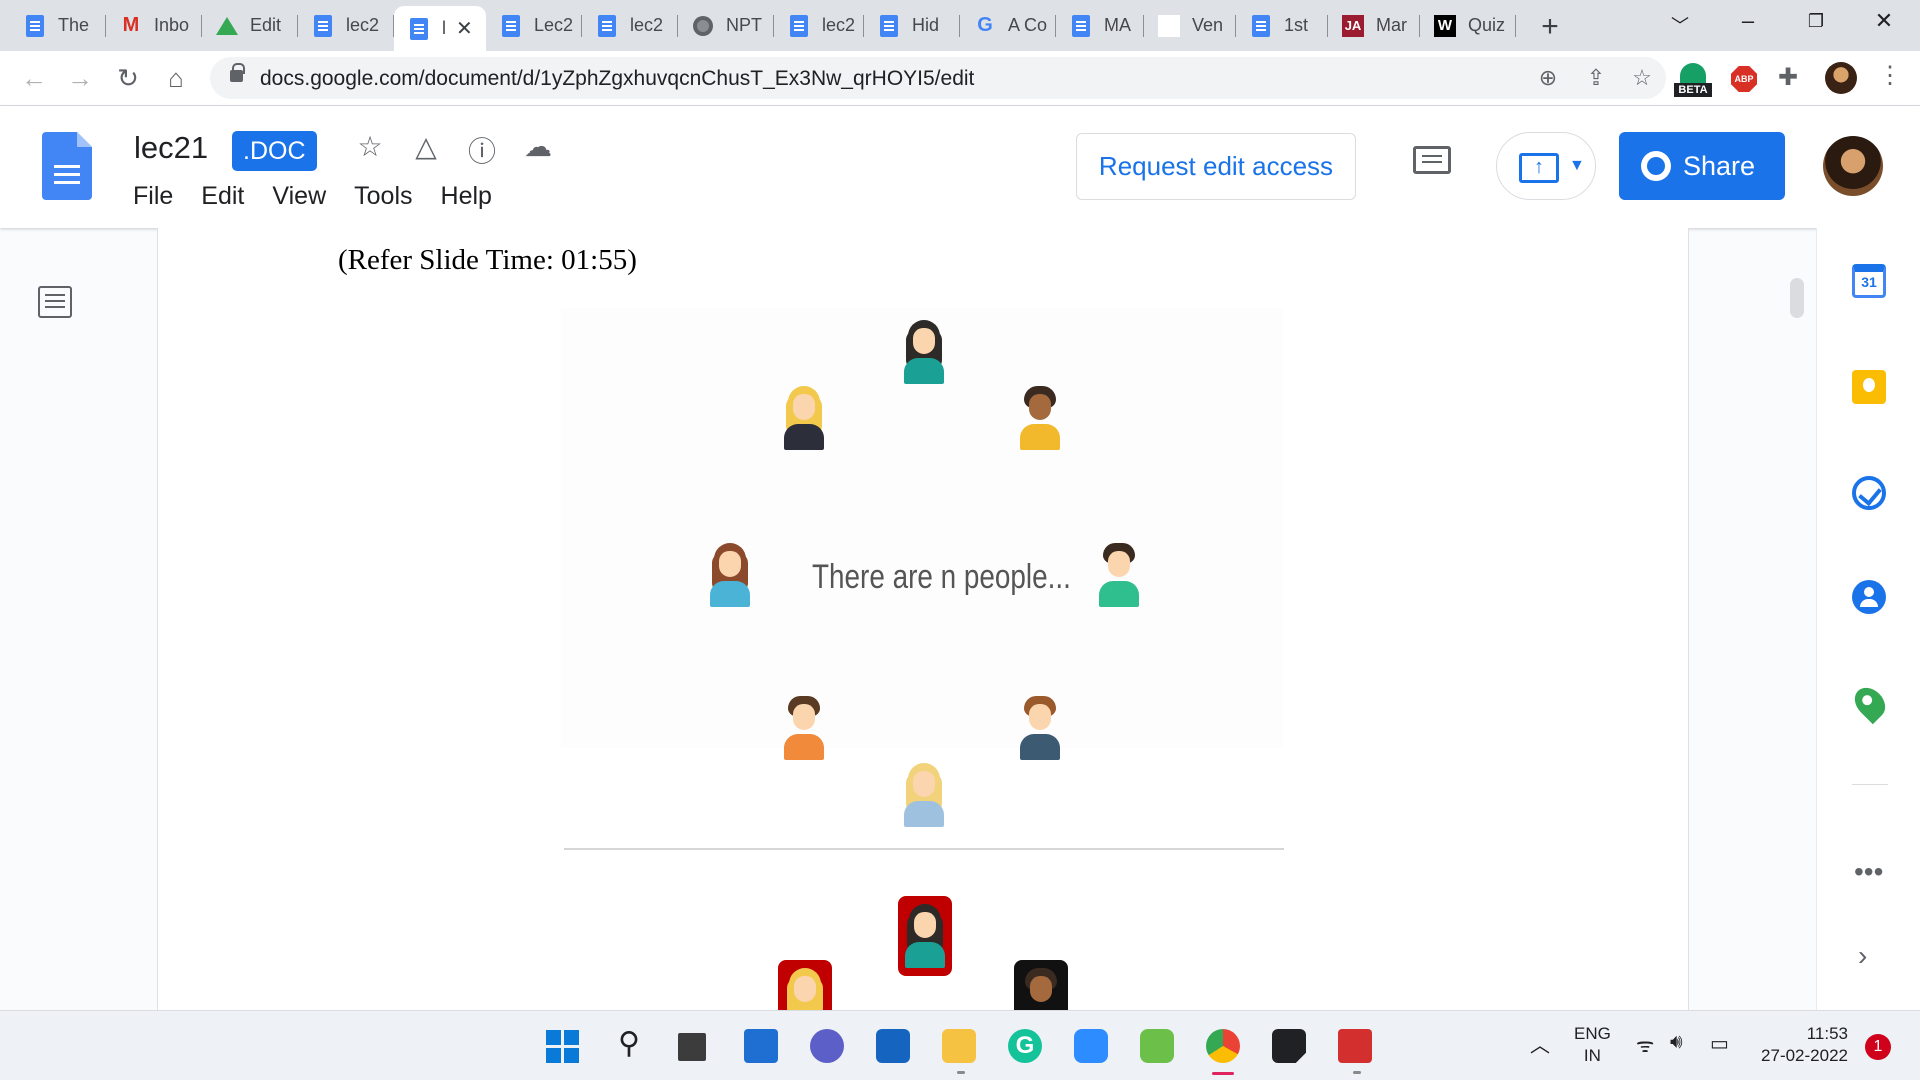  What do you see at coordinates (1223, 1073) in the screenshot?
I see `active-indicator` at bounding box center [1223, 1073].